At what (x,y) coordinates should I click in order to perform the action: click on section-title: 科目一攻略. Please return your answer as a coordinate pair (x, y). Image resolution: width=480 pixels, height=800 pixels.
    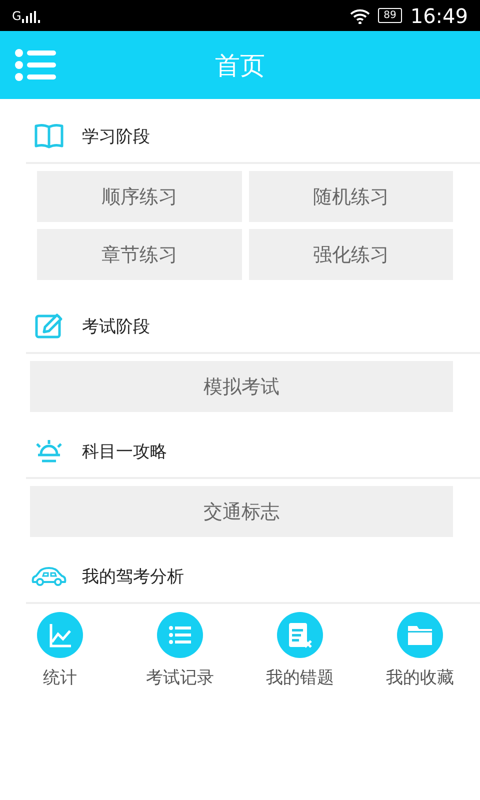
    Looking at the image, I should click on (124, 451).